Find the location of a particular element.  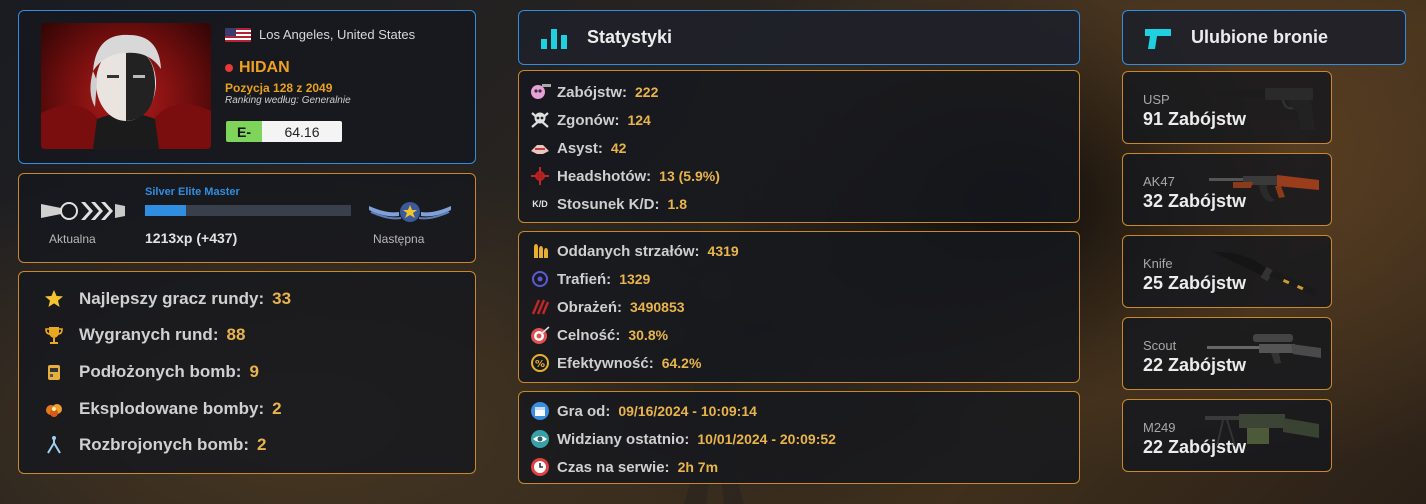

list-item: Obrażeń: 3490853 is located at coordinates (607, 307).